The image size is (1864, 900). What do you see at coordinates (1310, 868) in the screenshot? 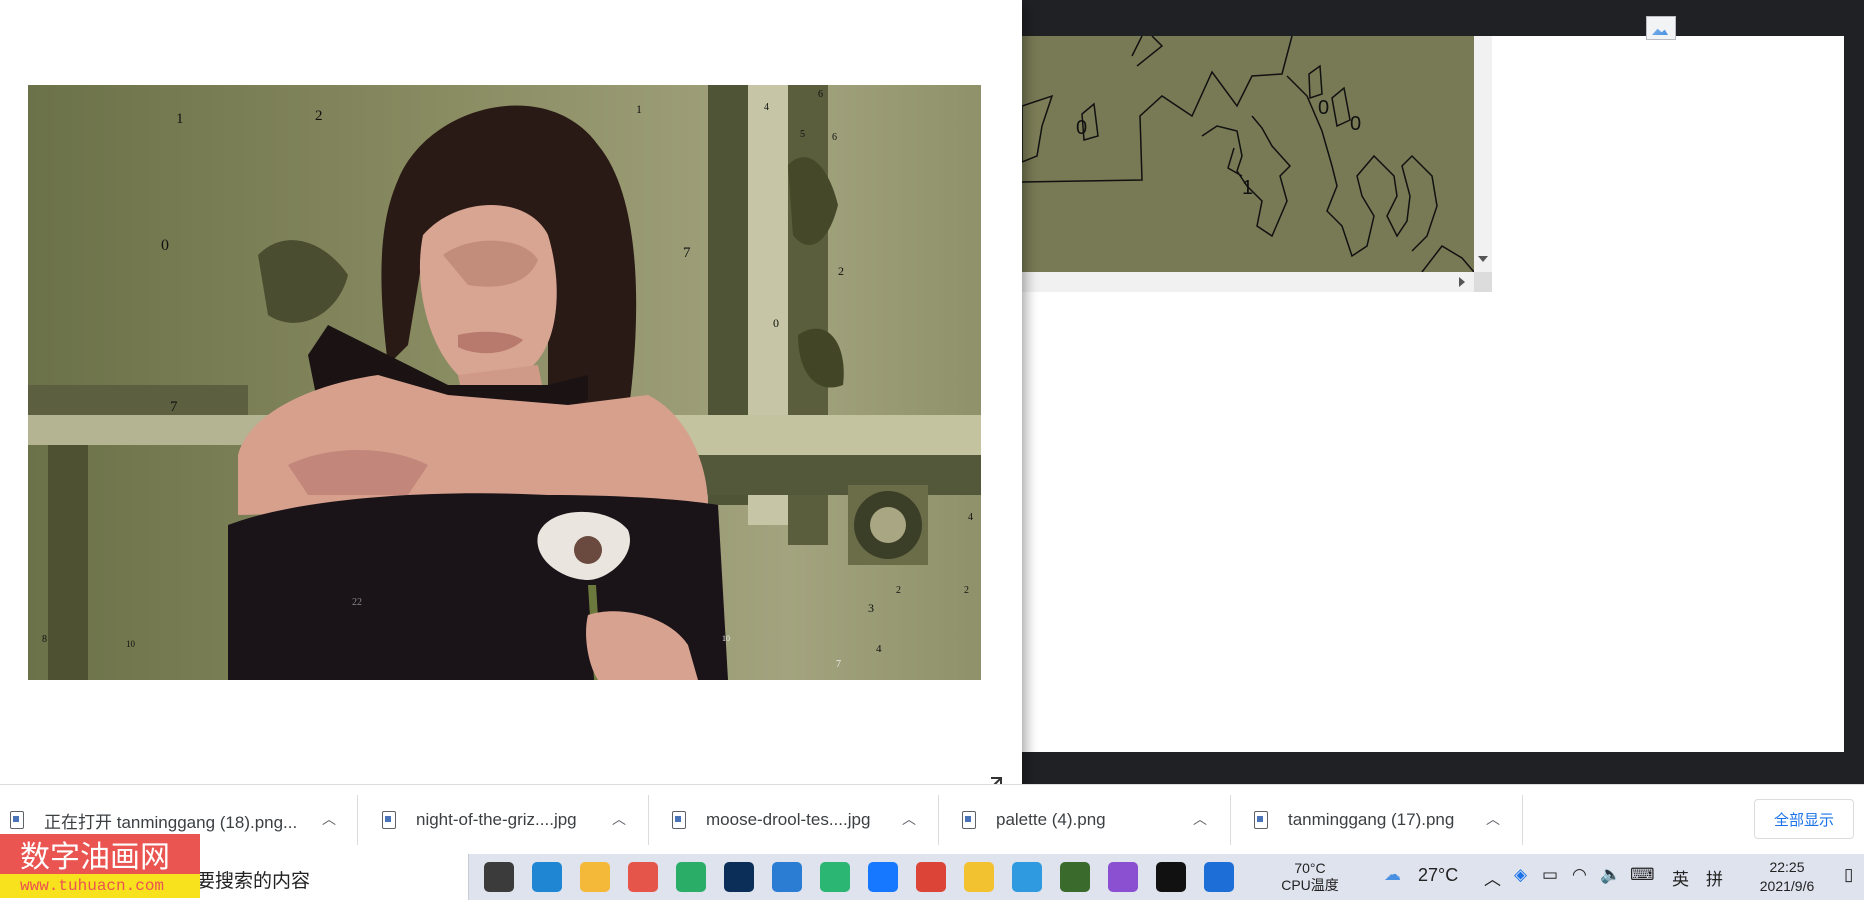
I see `cpu-temp-value: 70°C` at bounding box center [1310, 868].